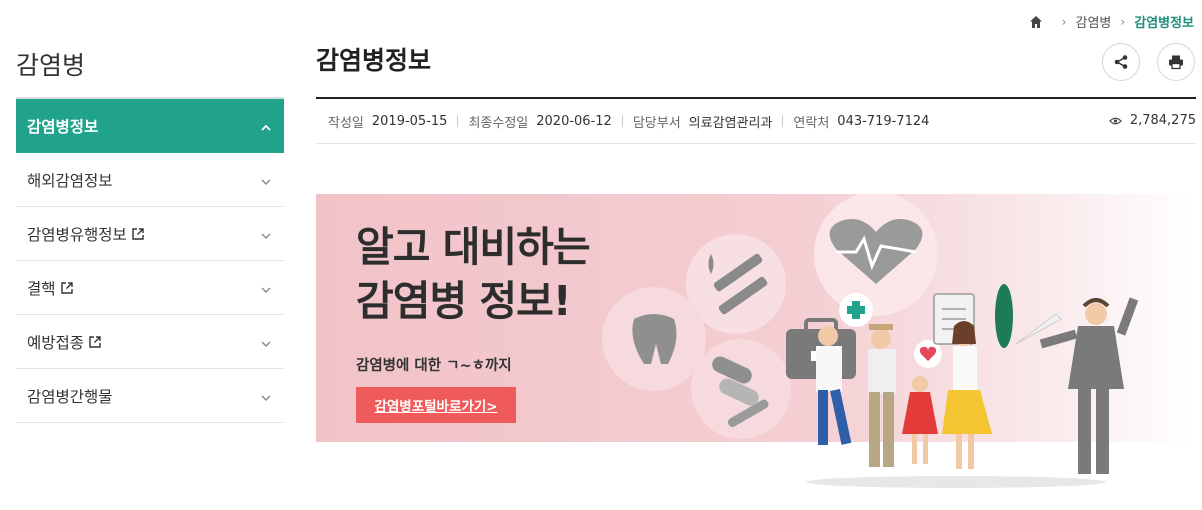 The height and width of the screenshot is (510, 1202). I want to click on modified-label: 최종수정일, so click(498, 123).